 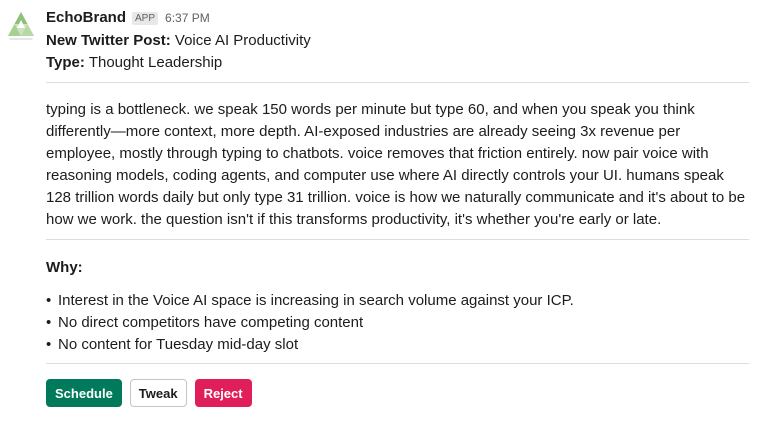 What do you see at coordinates (397, 63) in the screenshot?
I see `post-type-line: Type: Thought Leadership` at bounding box center [397, 63].